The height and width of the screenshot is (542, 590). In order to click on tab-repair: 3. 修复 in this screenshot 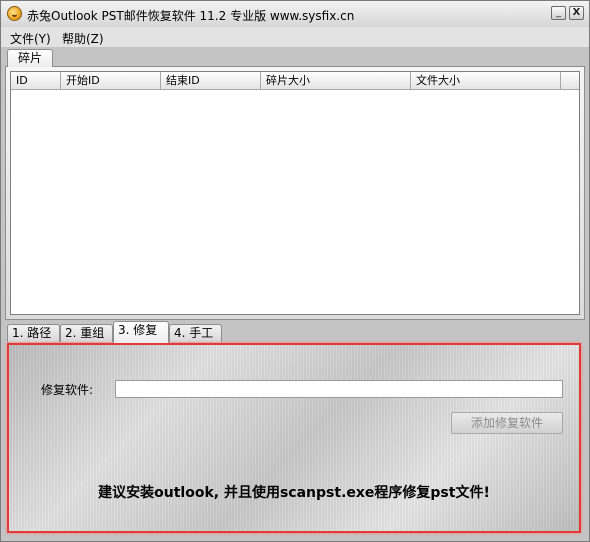, I will do `click(141, 332)`.